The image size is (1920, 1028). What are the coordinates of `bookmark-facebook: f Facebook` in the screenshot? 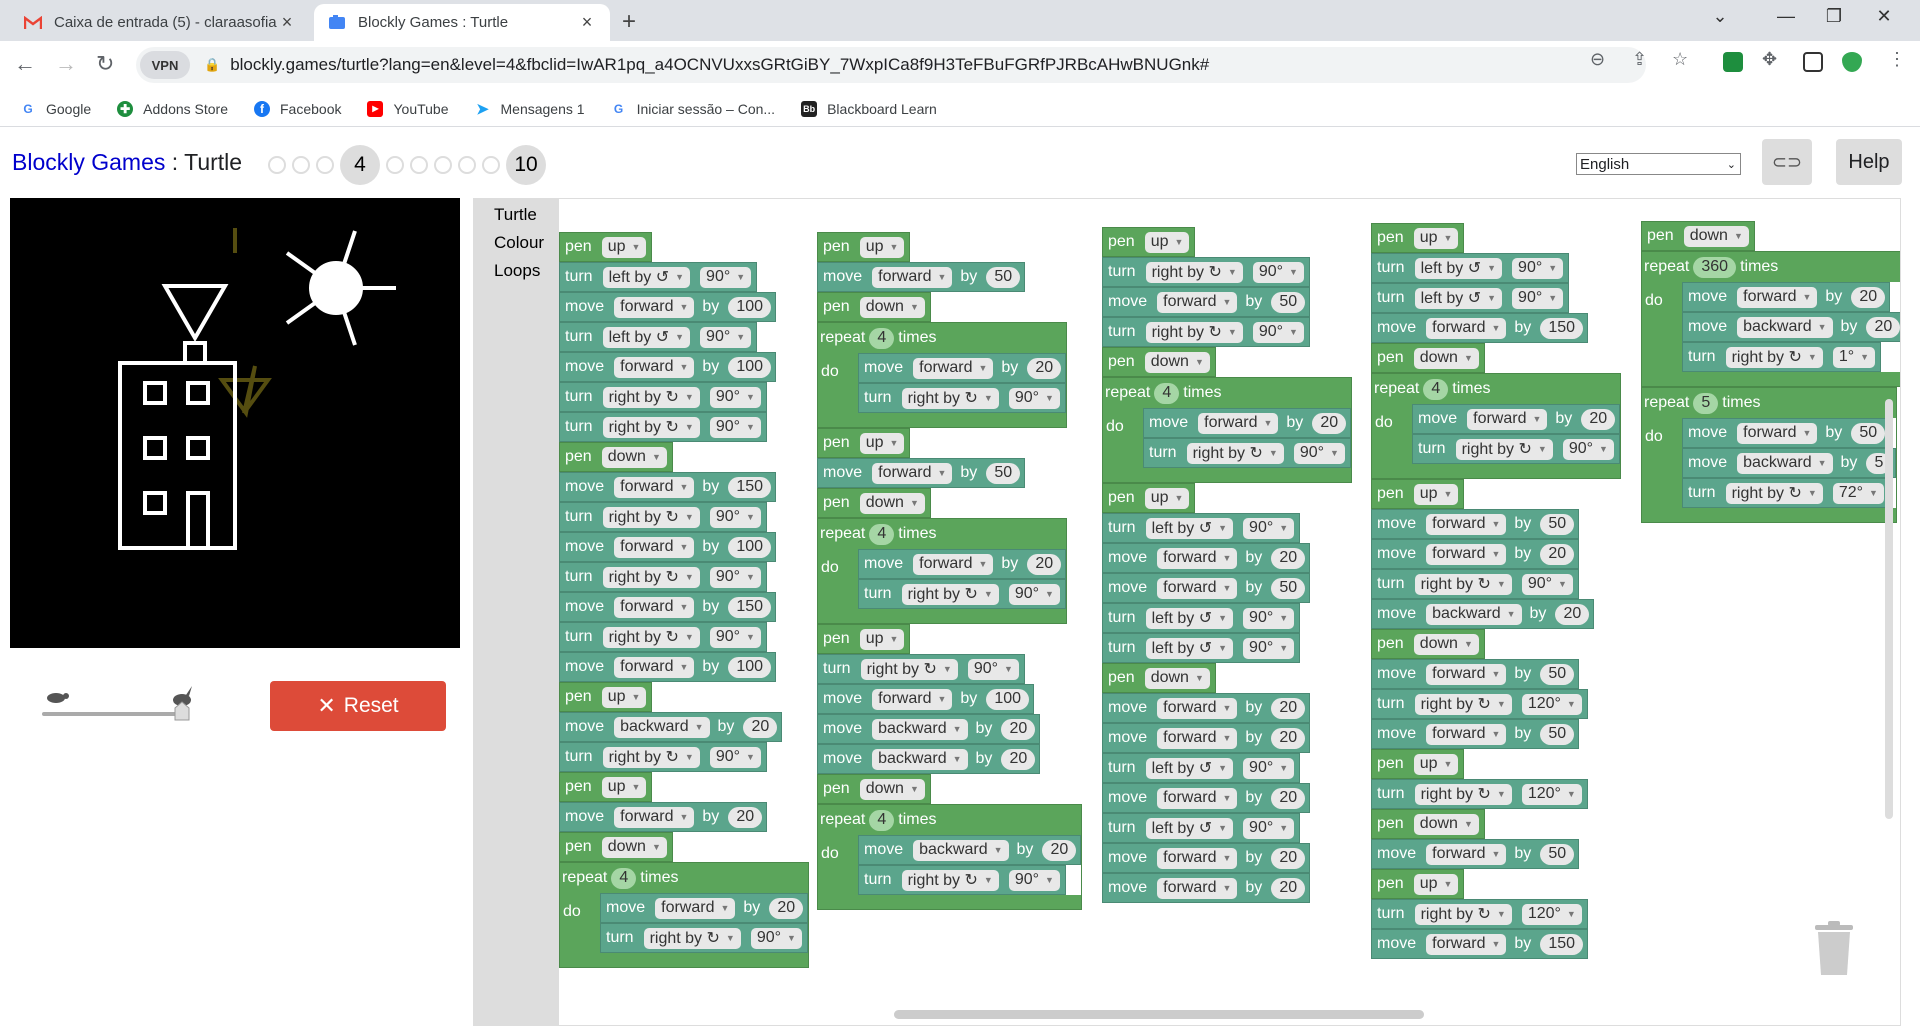 It's located at (297, 108).